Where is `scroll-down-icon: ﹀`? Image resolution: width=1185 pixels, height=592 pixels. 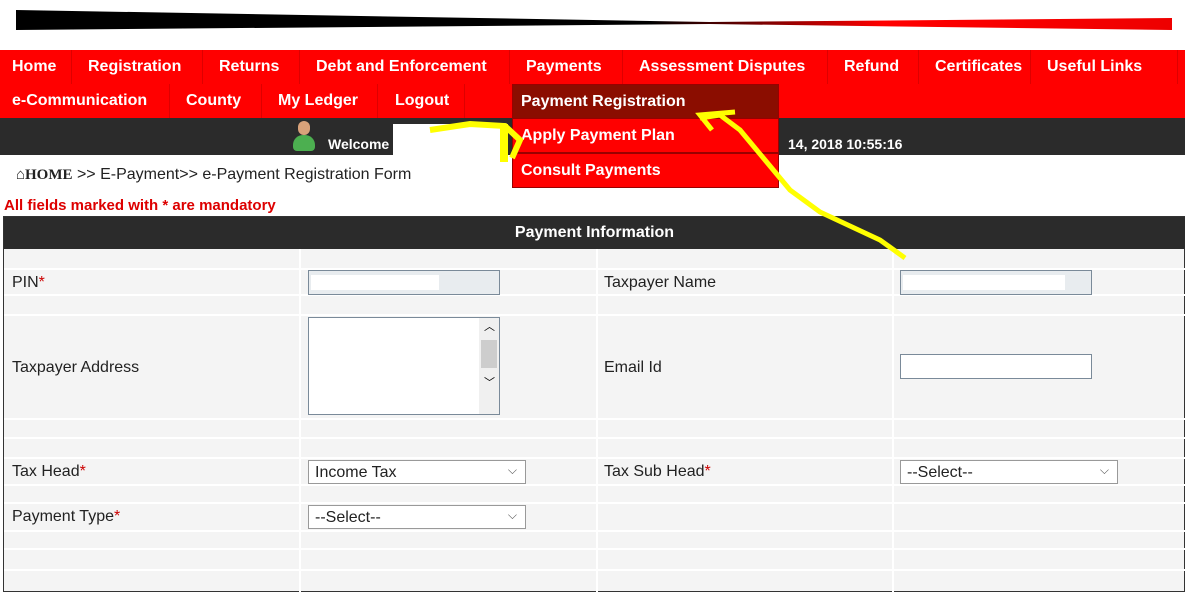 scroll-down-icon: ﹀ is located at coordinates (489, 382).